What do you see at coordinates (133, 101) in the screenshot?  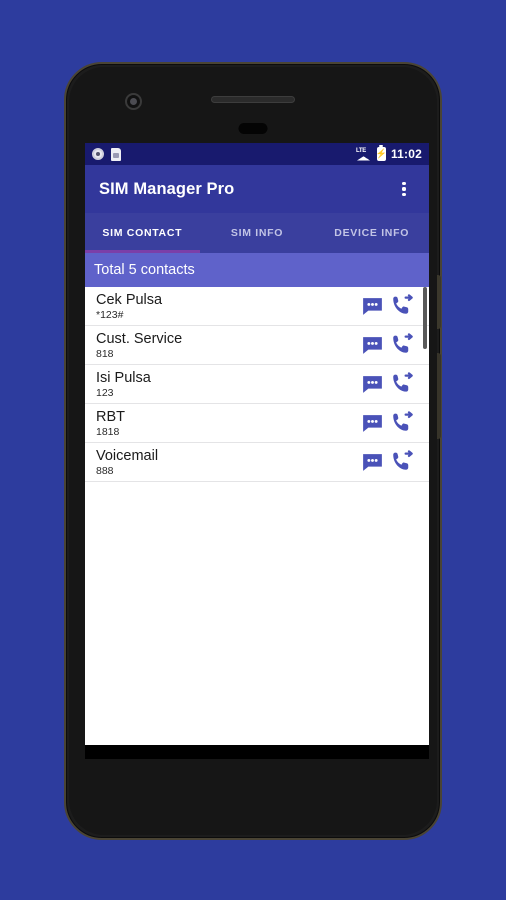 I see `front-camera-icon` at bounding box center [133, 101].